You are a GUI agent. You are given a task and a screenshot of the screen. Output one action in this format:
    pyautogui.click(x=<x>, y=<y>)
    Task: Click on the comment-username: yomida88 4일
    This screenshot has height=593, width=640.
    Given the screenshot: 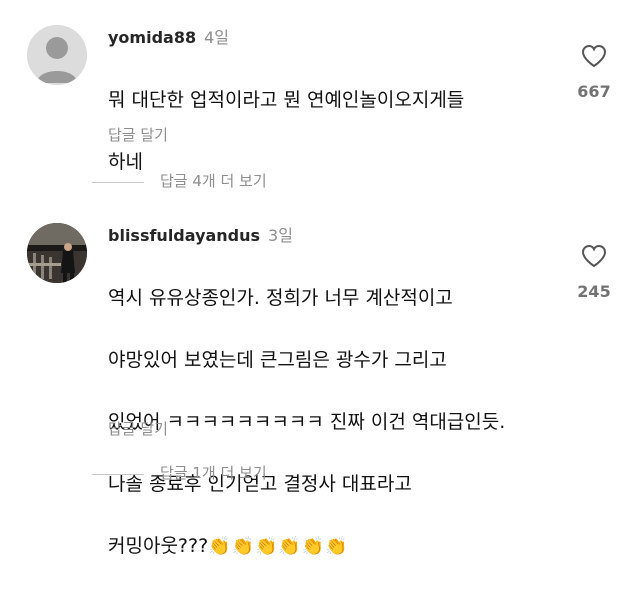 What is the action you would take?
    pyautogui.click(x=168, y=36)
    